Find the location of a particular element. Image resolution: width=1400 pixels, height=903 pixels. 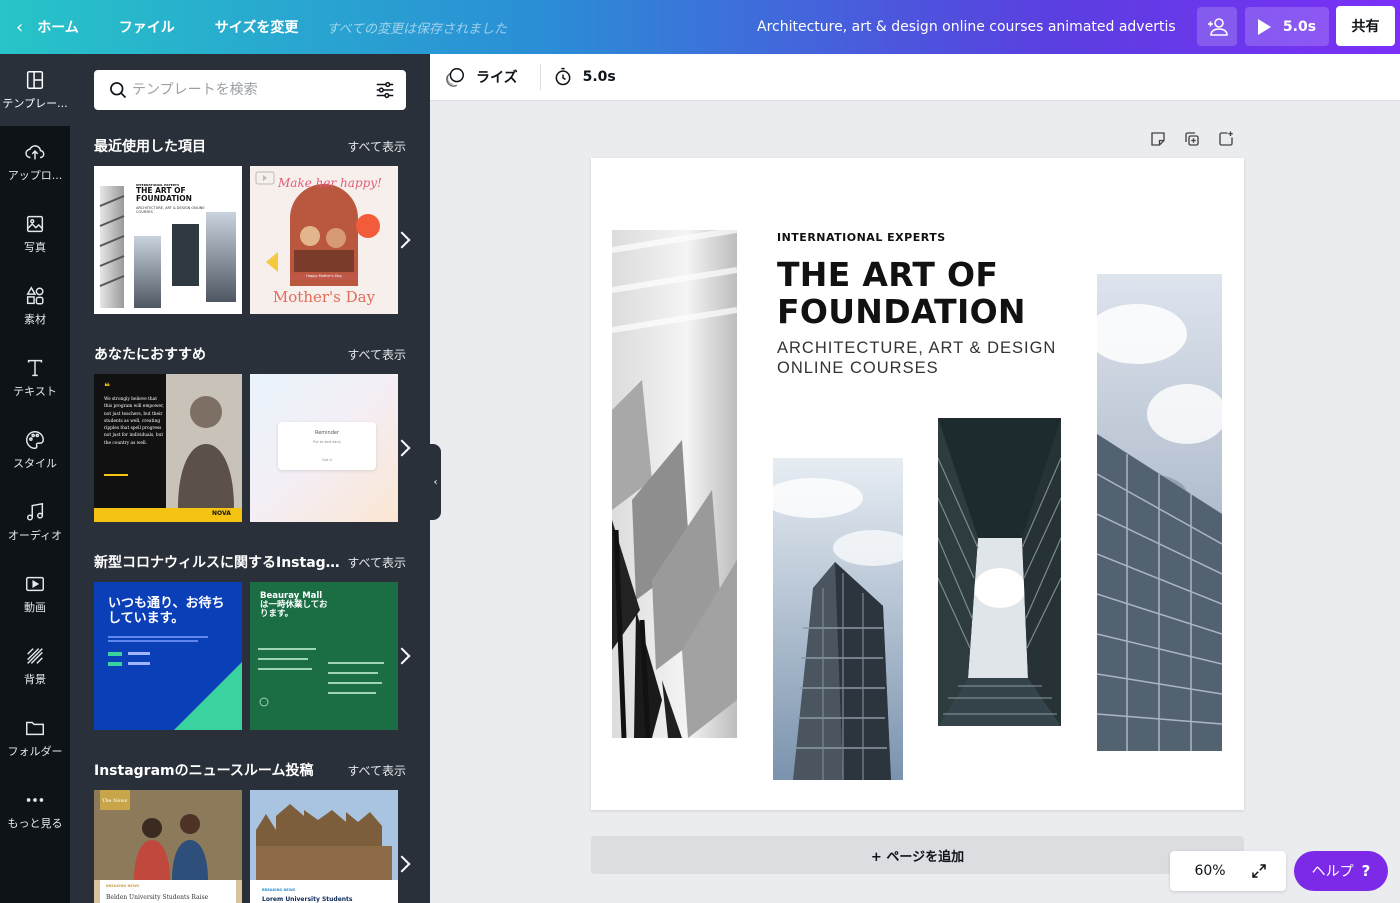

page-tools is located at coordinates (1192, 139).